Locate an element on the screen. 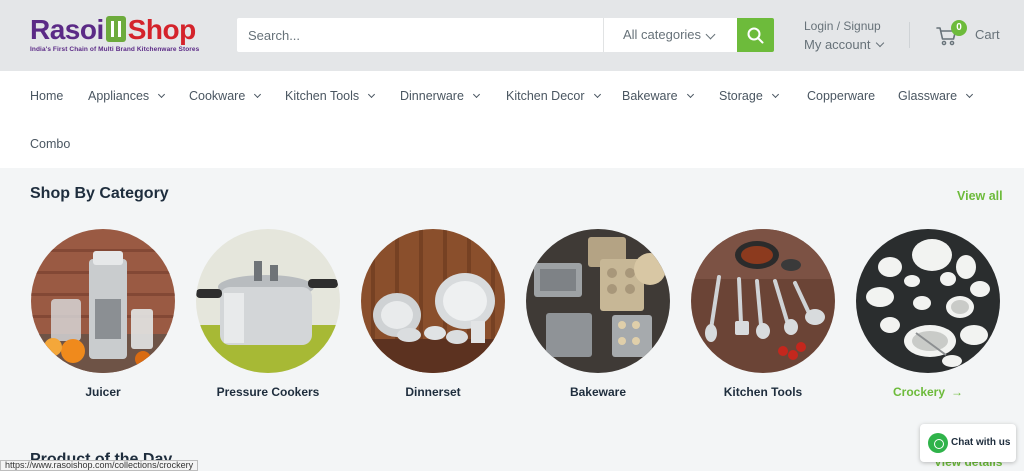 This screenshot has height=471, width=1024. category-label: Pressure Cookers is located at coordinates (268, 392).